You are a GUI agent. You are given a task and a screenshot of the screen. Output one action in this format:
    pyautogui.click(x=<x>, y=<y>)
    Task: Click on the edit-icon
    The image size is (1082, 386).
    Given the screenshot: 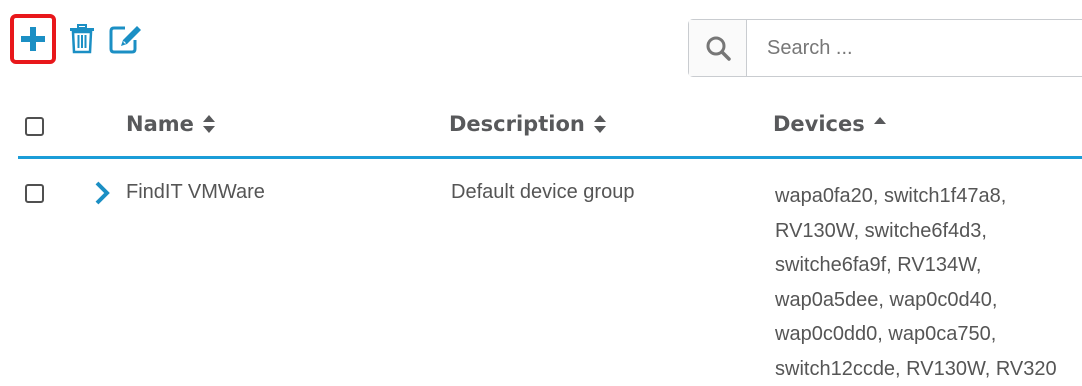 What is the action you would take?
    pyautogui.click(x=126, y=39)
    